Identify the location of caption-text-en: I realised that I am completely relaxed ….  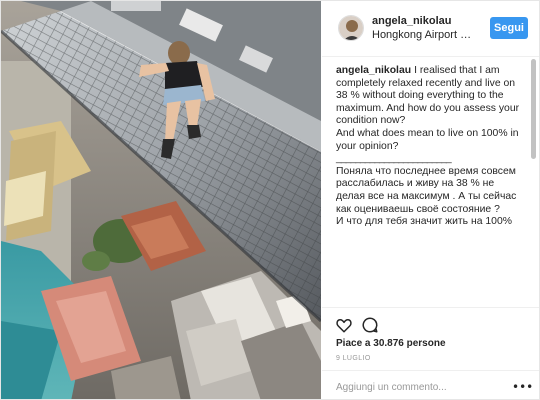
(428, 108).